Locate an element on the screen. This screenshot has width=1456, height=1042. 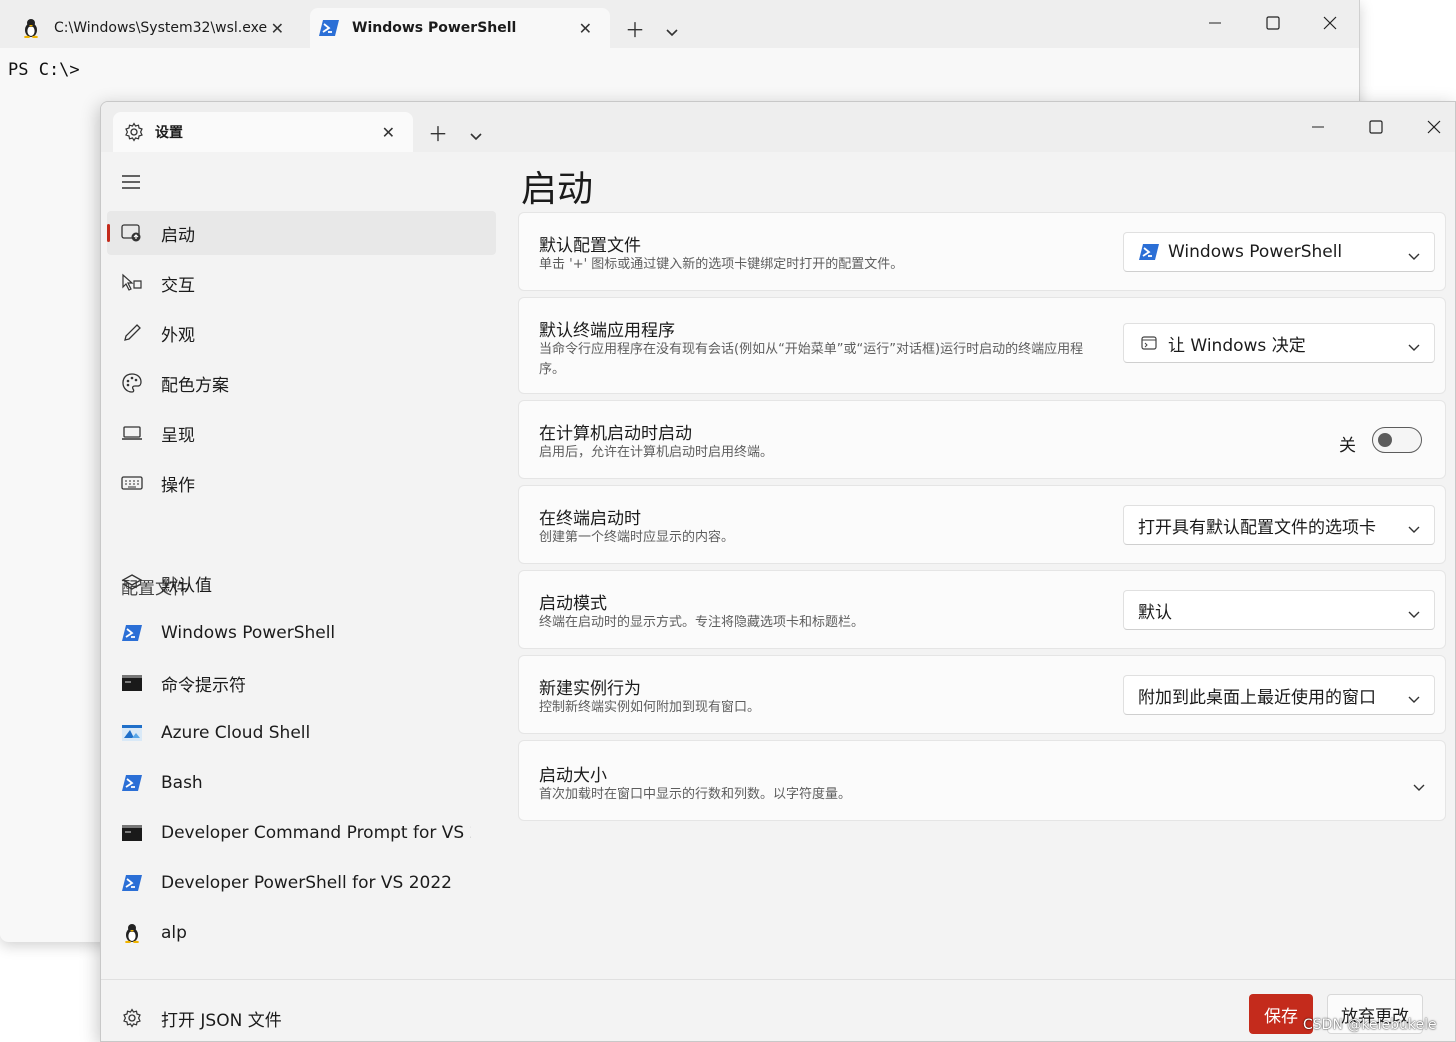
terminal-window-icon is located at coordinates (1149, 343).